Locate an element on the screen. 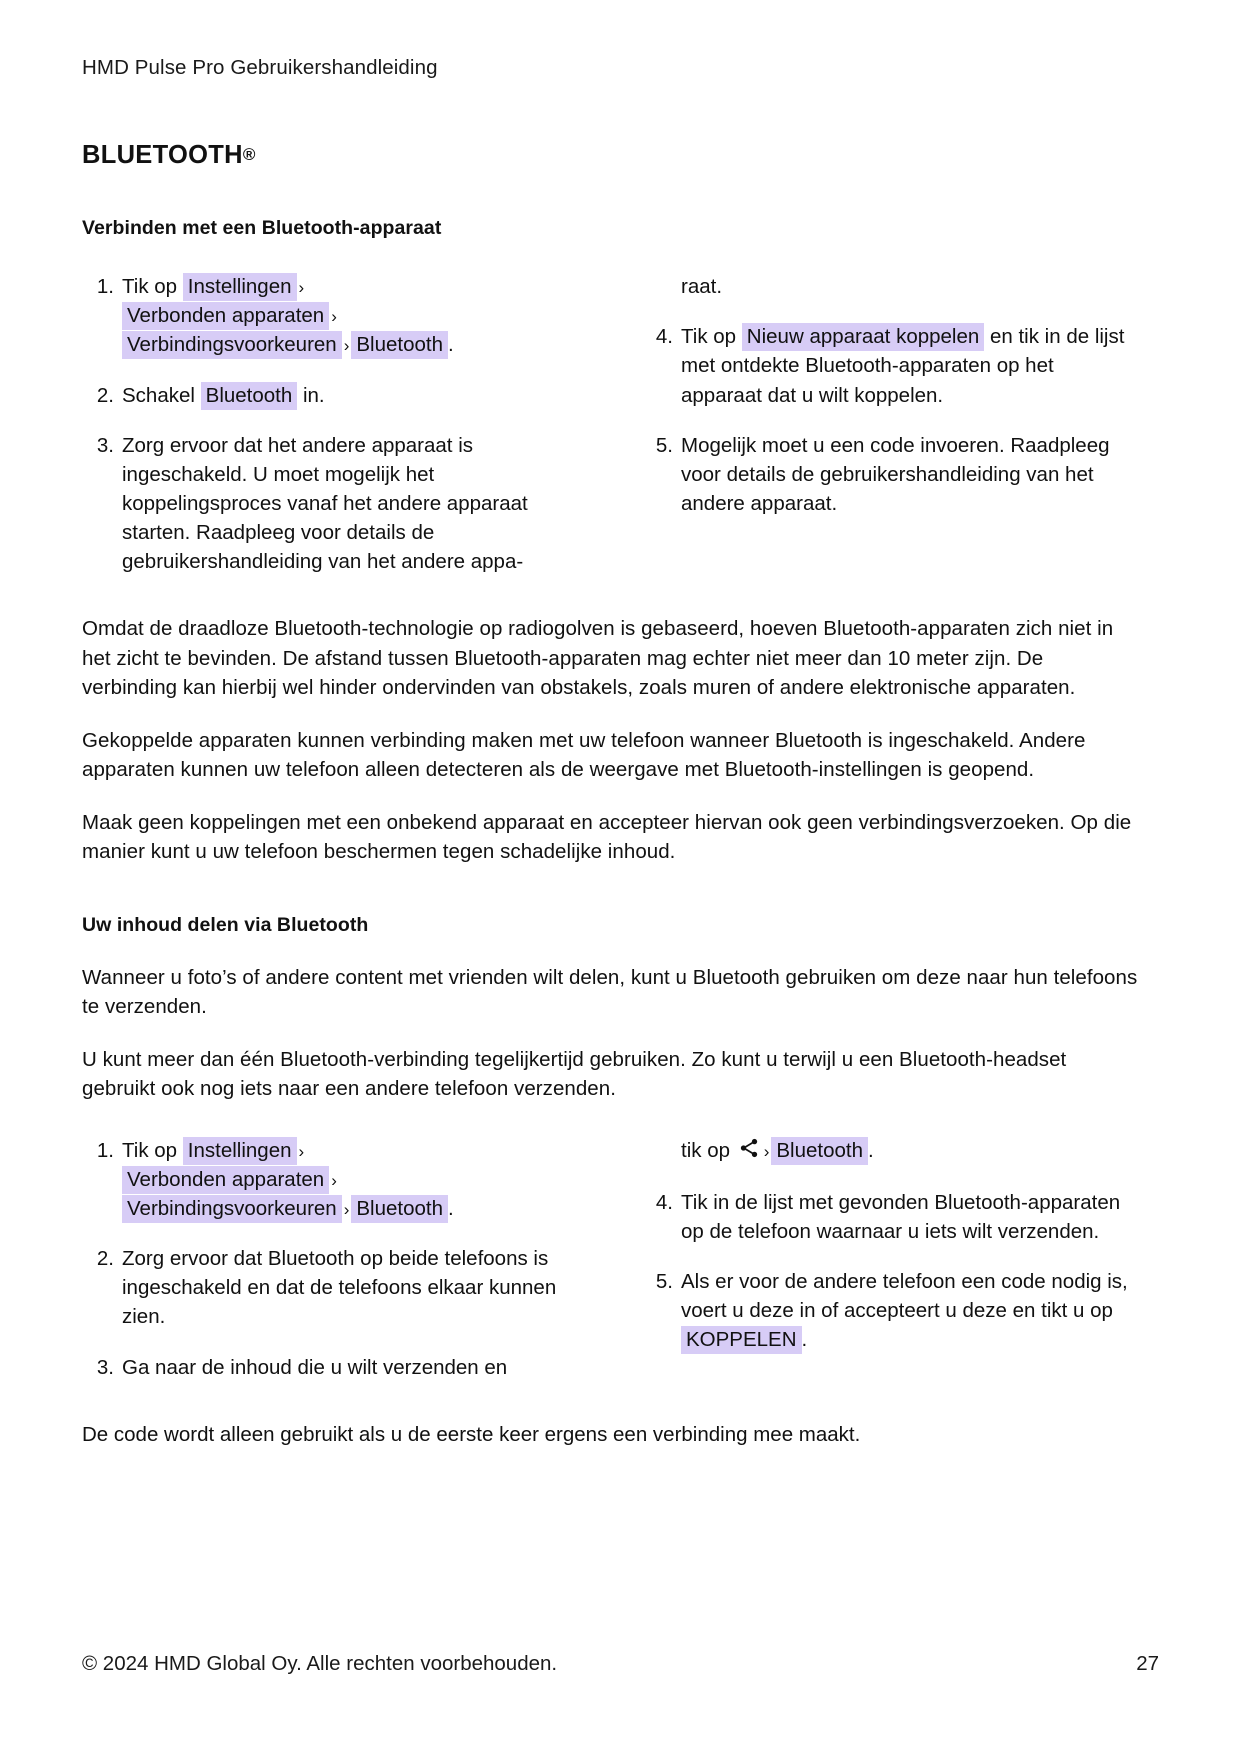 This screenshot has height=1754, width=1241. list-item-trailing: in. is located at coordinates (313, 395).